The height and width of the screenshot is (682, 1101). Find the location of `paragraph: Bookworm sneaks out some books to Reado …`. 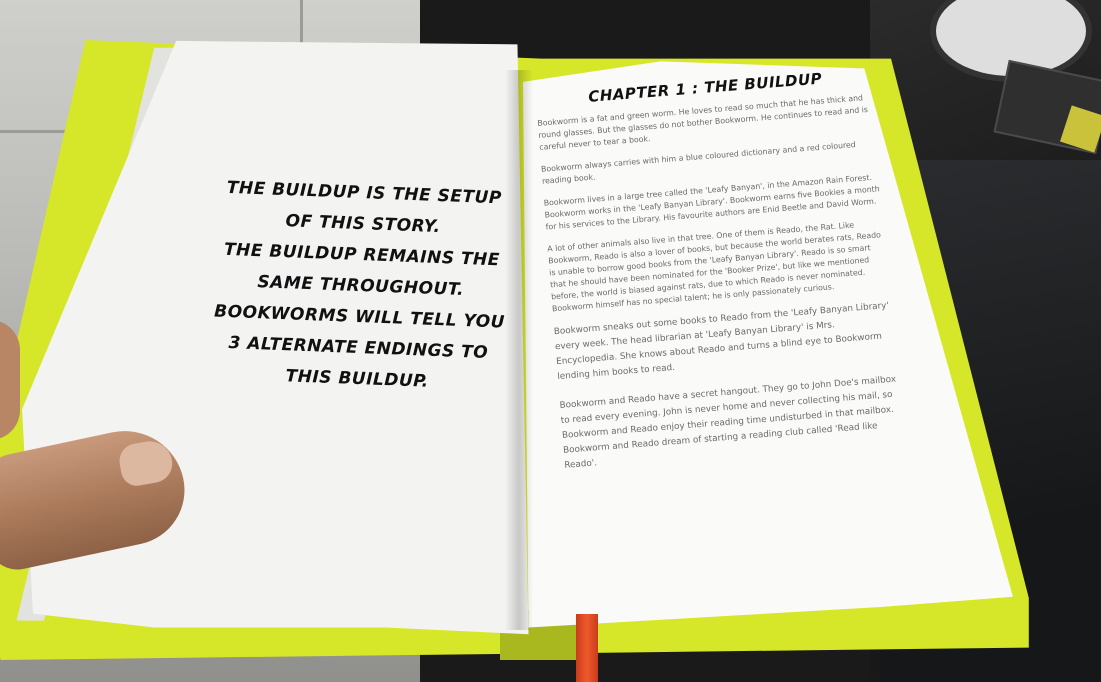

paragraph: Bookworm sneaks out some books to Reado … is located at coordinates (721, 341).